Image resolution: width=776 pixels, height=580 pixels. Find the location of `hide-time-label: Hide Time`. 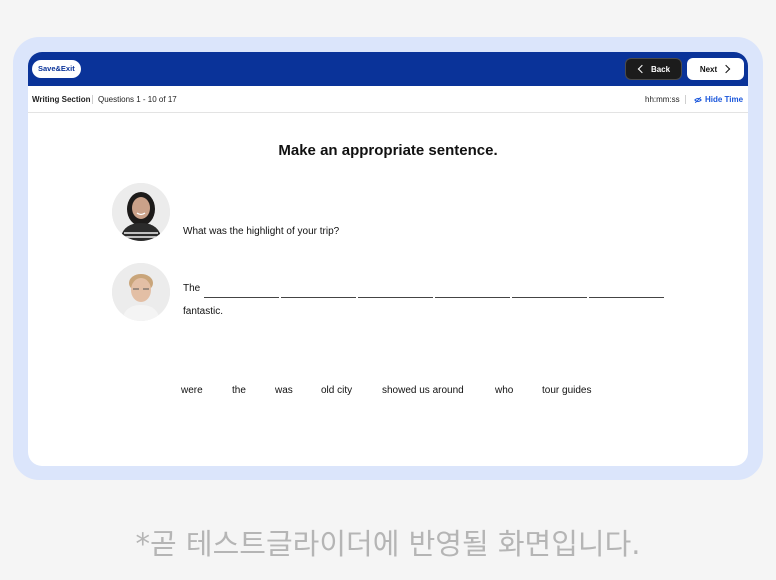

hide-time-label: Hide Time is located at coordinates (724, 99).